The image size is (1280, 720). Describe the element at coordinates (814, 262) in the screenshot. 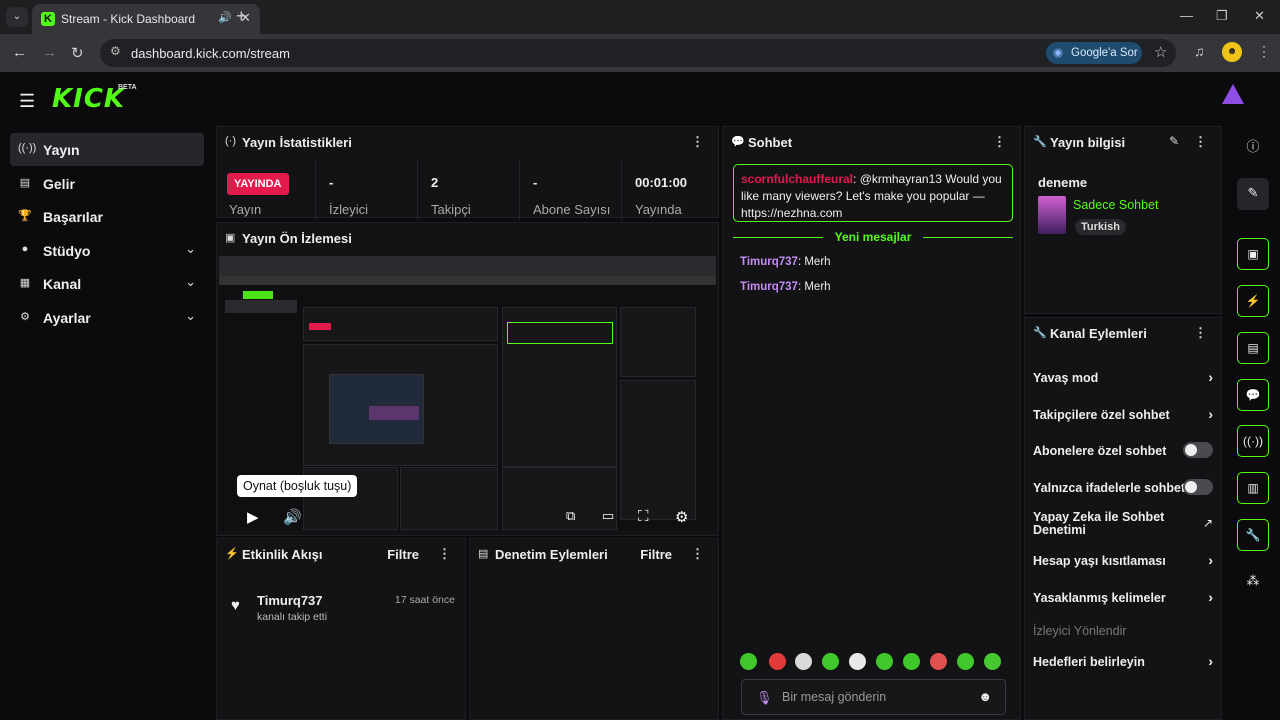

I see `chat-text: : Merh` at that location.